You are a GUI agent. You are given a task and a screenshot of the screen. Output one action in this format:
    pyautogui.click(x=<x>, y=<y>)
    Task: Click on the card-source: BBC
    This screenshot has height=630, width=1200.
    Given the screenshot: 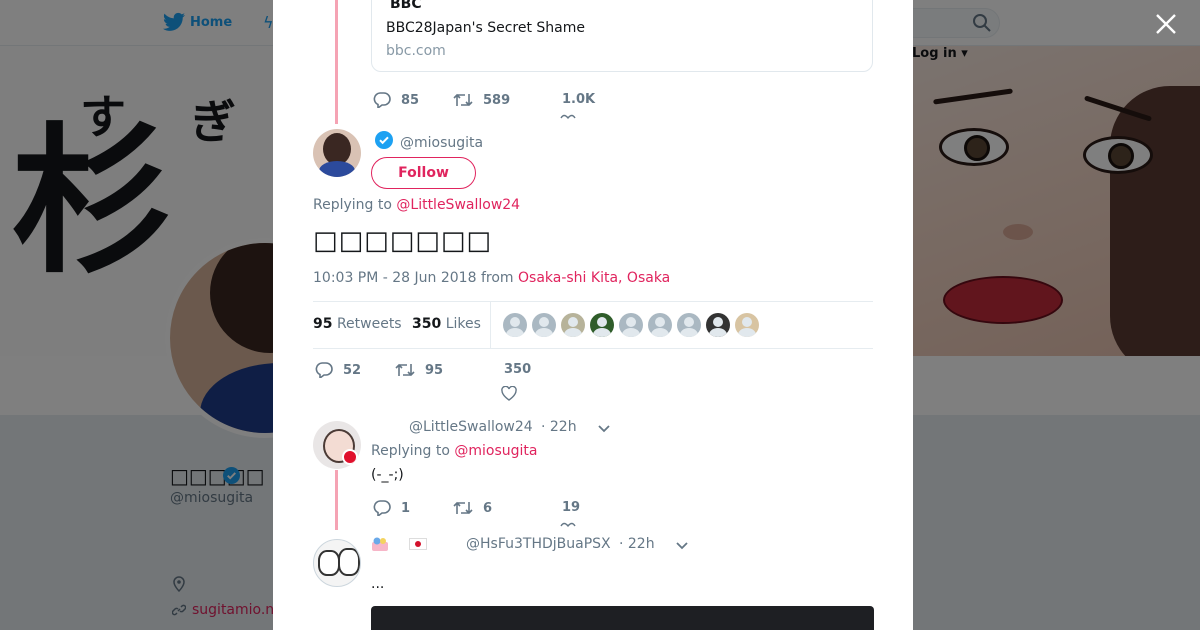 What is the action you would take?
    pyautogui.click(x=406, y=6)
    